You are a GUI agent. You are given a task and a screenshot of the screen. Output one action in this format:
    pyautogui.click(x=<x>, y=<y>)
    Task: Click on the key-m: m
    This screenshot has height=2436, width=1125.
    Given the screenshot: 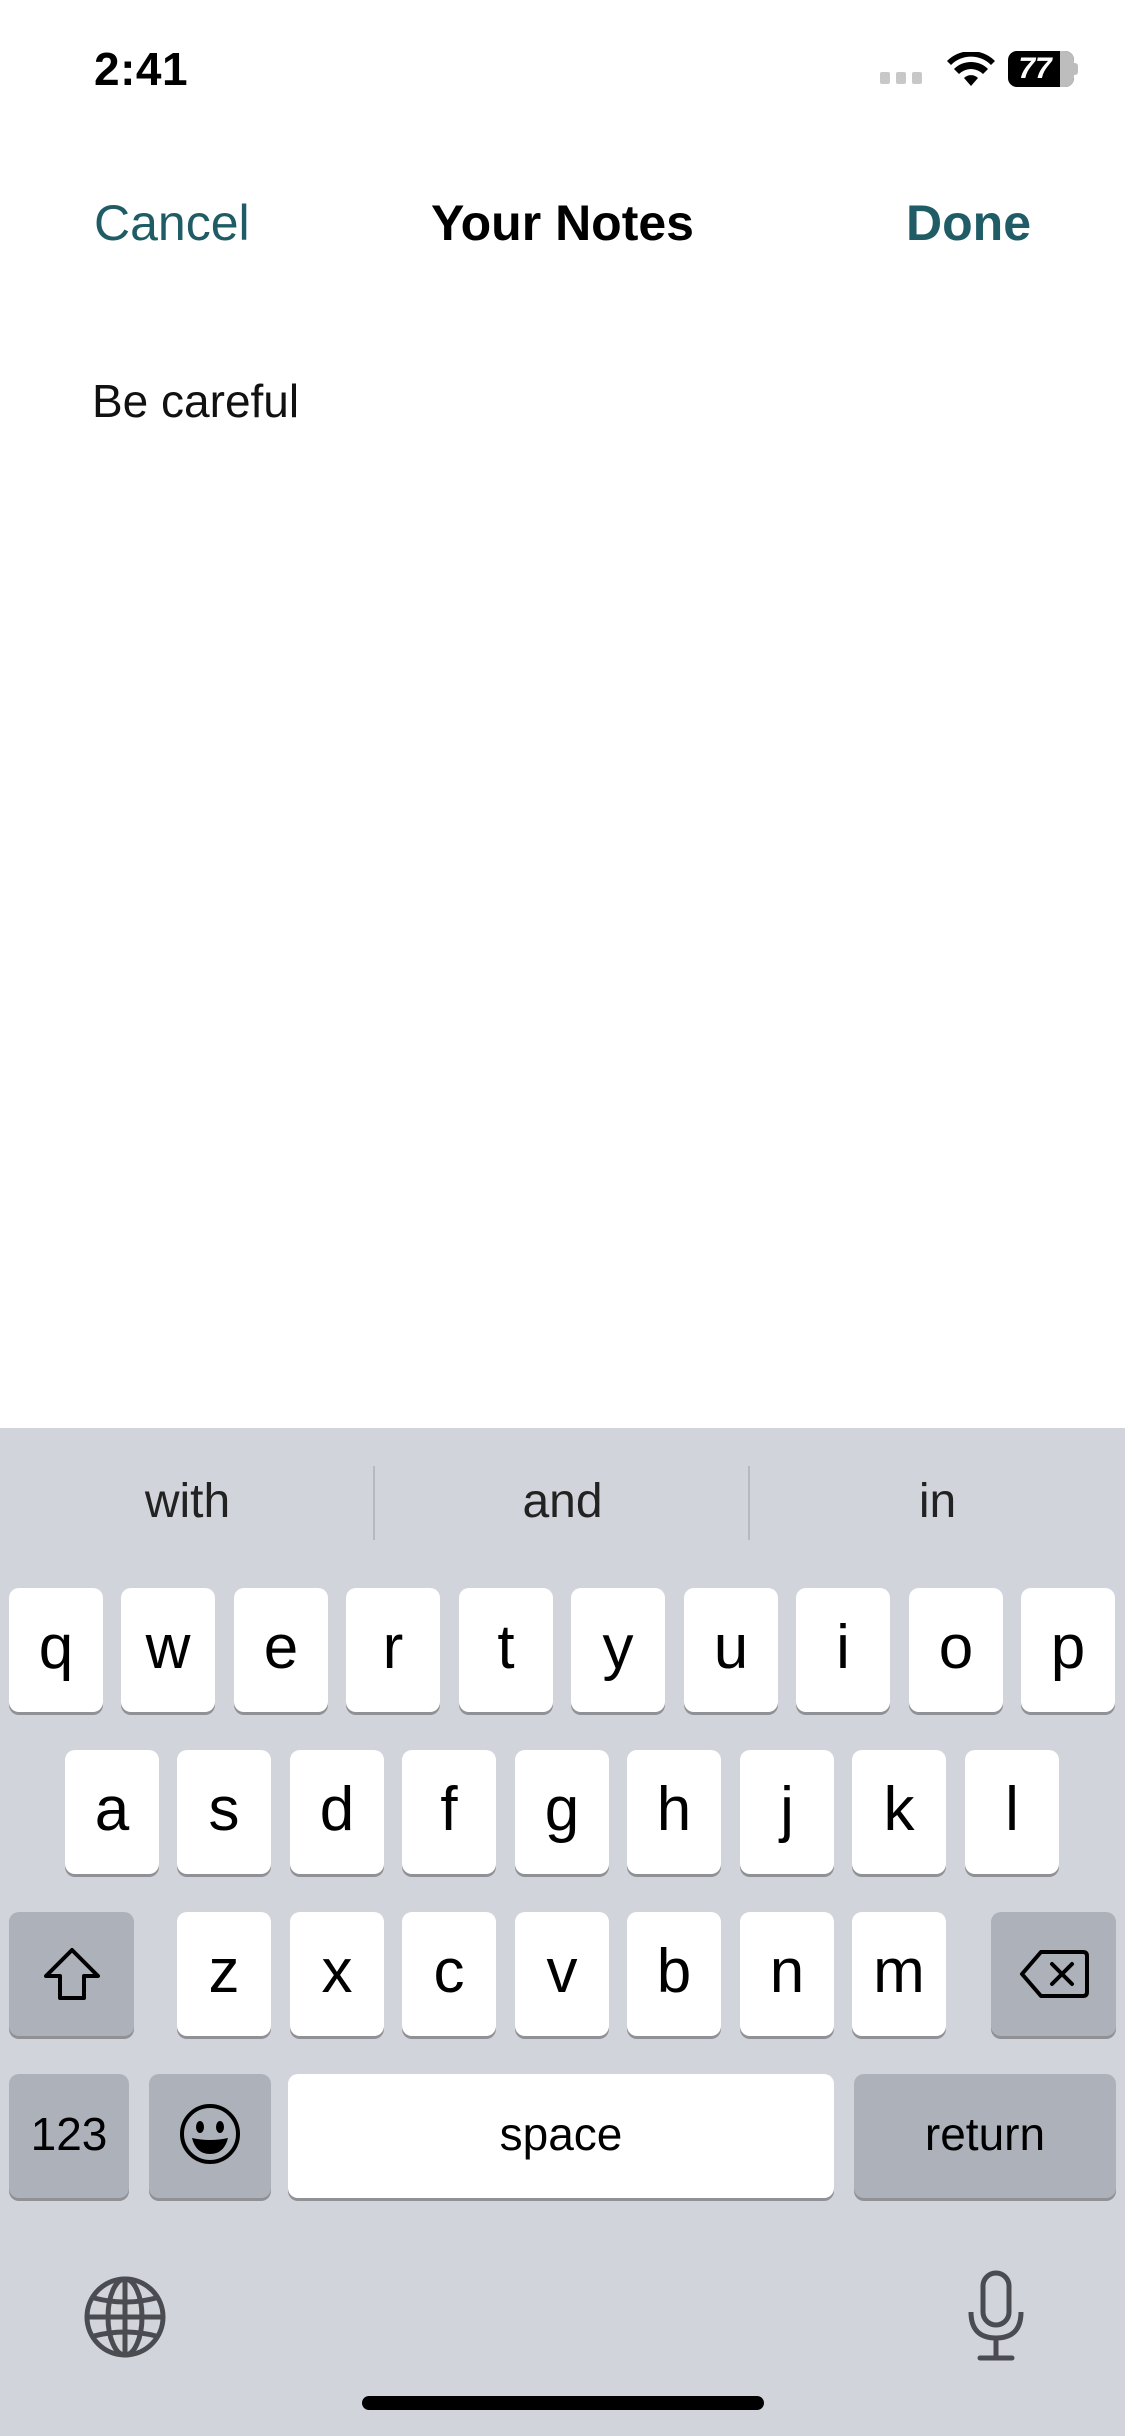 What is the action you would take?
    pyautogui.click(x=899, y=1974)
    